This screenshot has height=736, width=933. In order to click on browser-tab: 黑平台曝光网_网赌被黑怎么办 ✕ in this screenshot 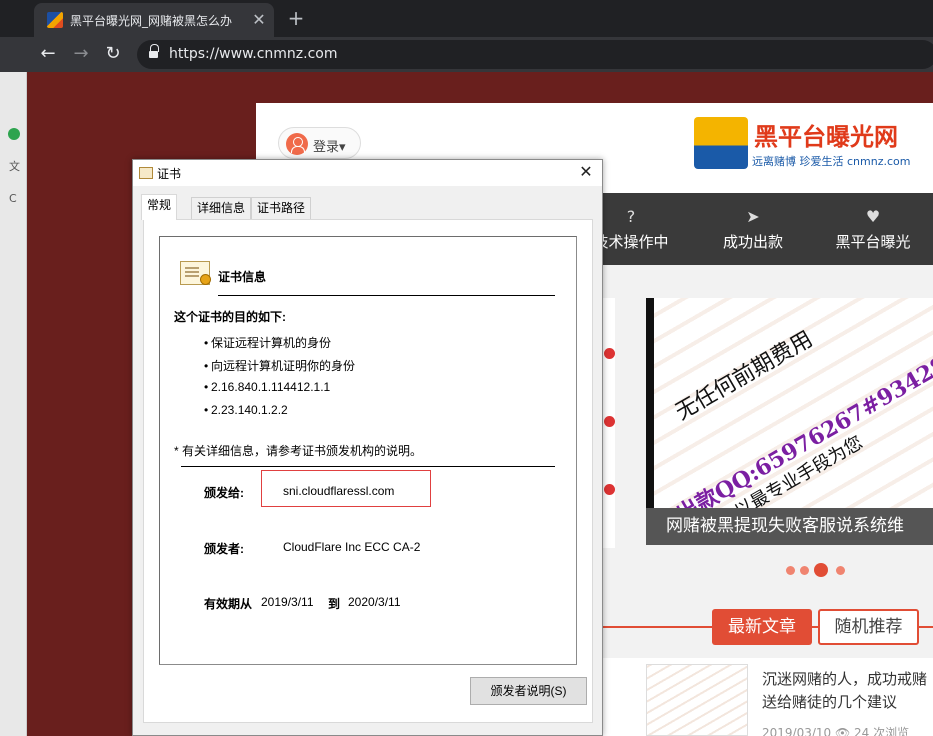, I will do `click(154, 20)`.